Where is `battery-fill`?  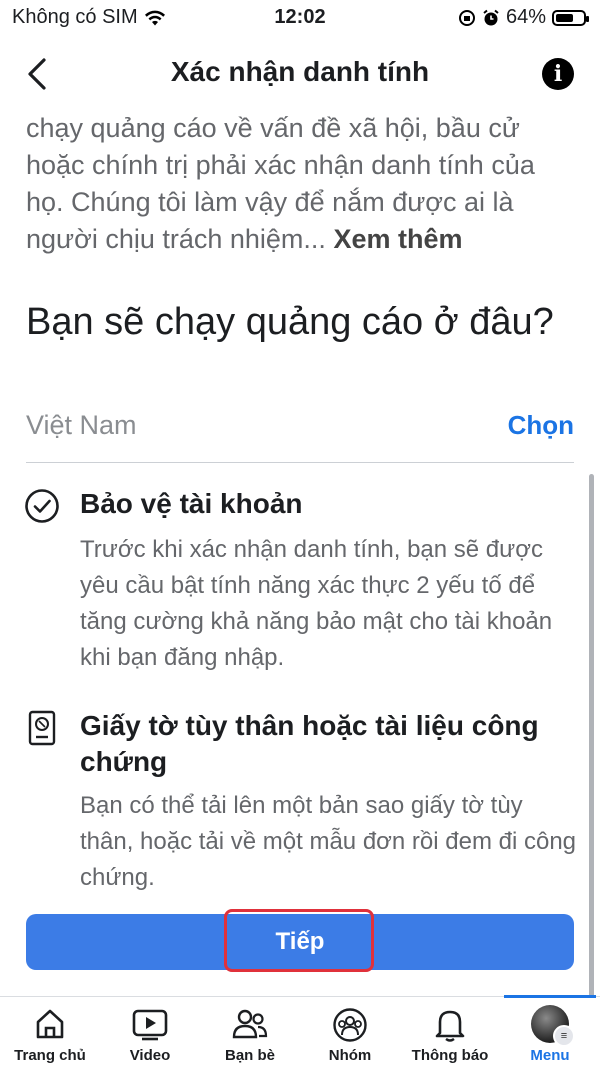 battery-fill is located at coordinates (564, 17).